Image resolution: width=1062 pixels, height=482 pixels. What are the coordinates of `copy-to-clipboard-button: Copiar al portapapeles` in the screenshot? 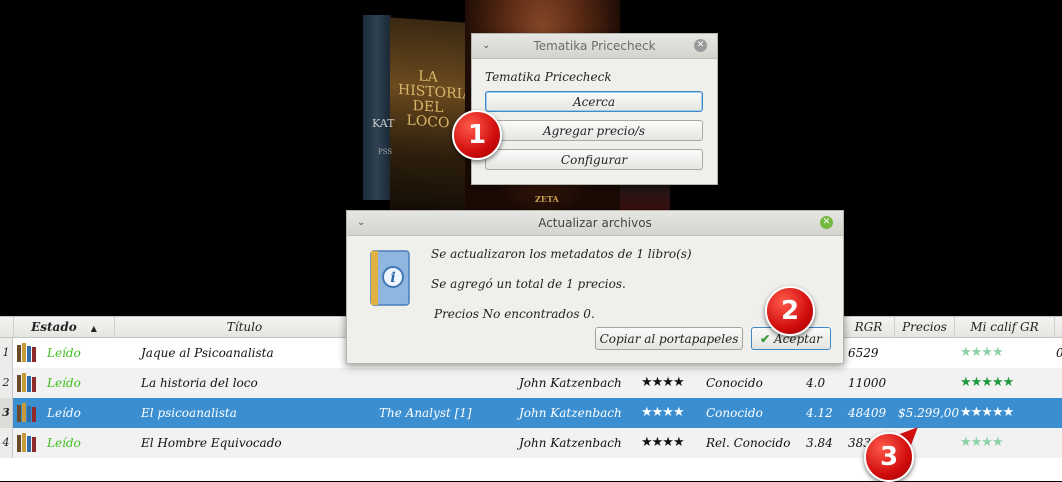 It's located at (669, 338).